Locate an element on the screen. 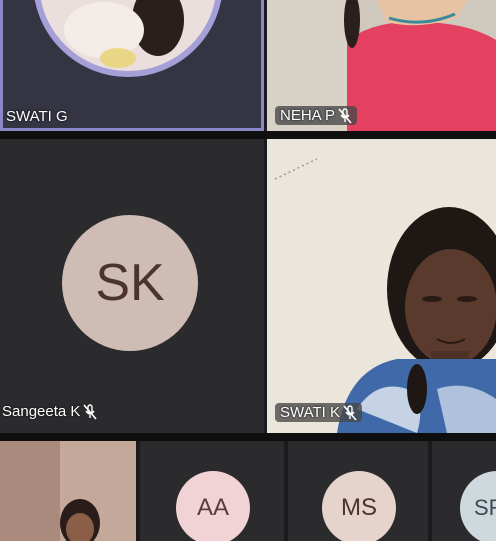 The image size is (496, 541). participant-name-sangeeta-k: Sangeeta K is located at coordinates (50, 411).